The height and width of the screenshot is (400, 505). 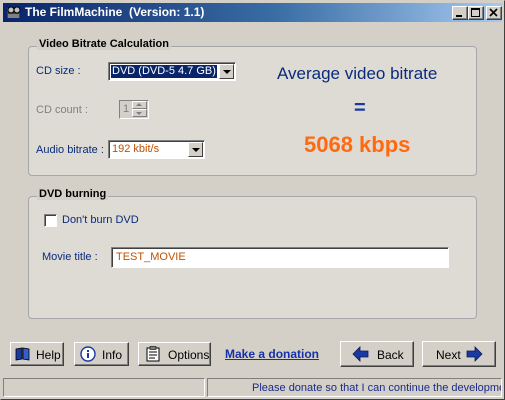 What do you see at coordinates (153, 354) in the screenshot?
I see `clipboard-icon` at bounding box center [153, 354].